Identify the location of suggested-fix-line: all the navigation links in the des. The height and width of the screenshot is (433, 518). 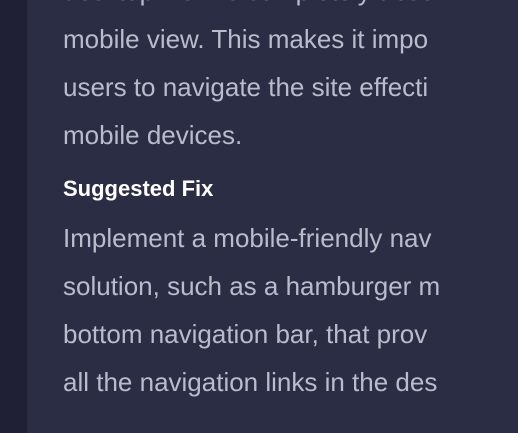
(250, 382).